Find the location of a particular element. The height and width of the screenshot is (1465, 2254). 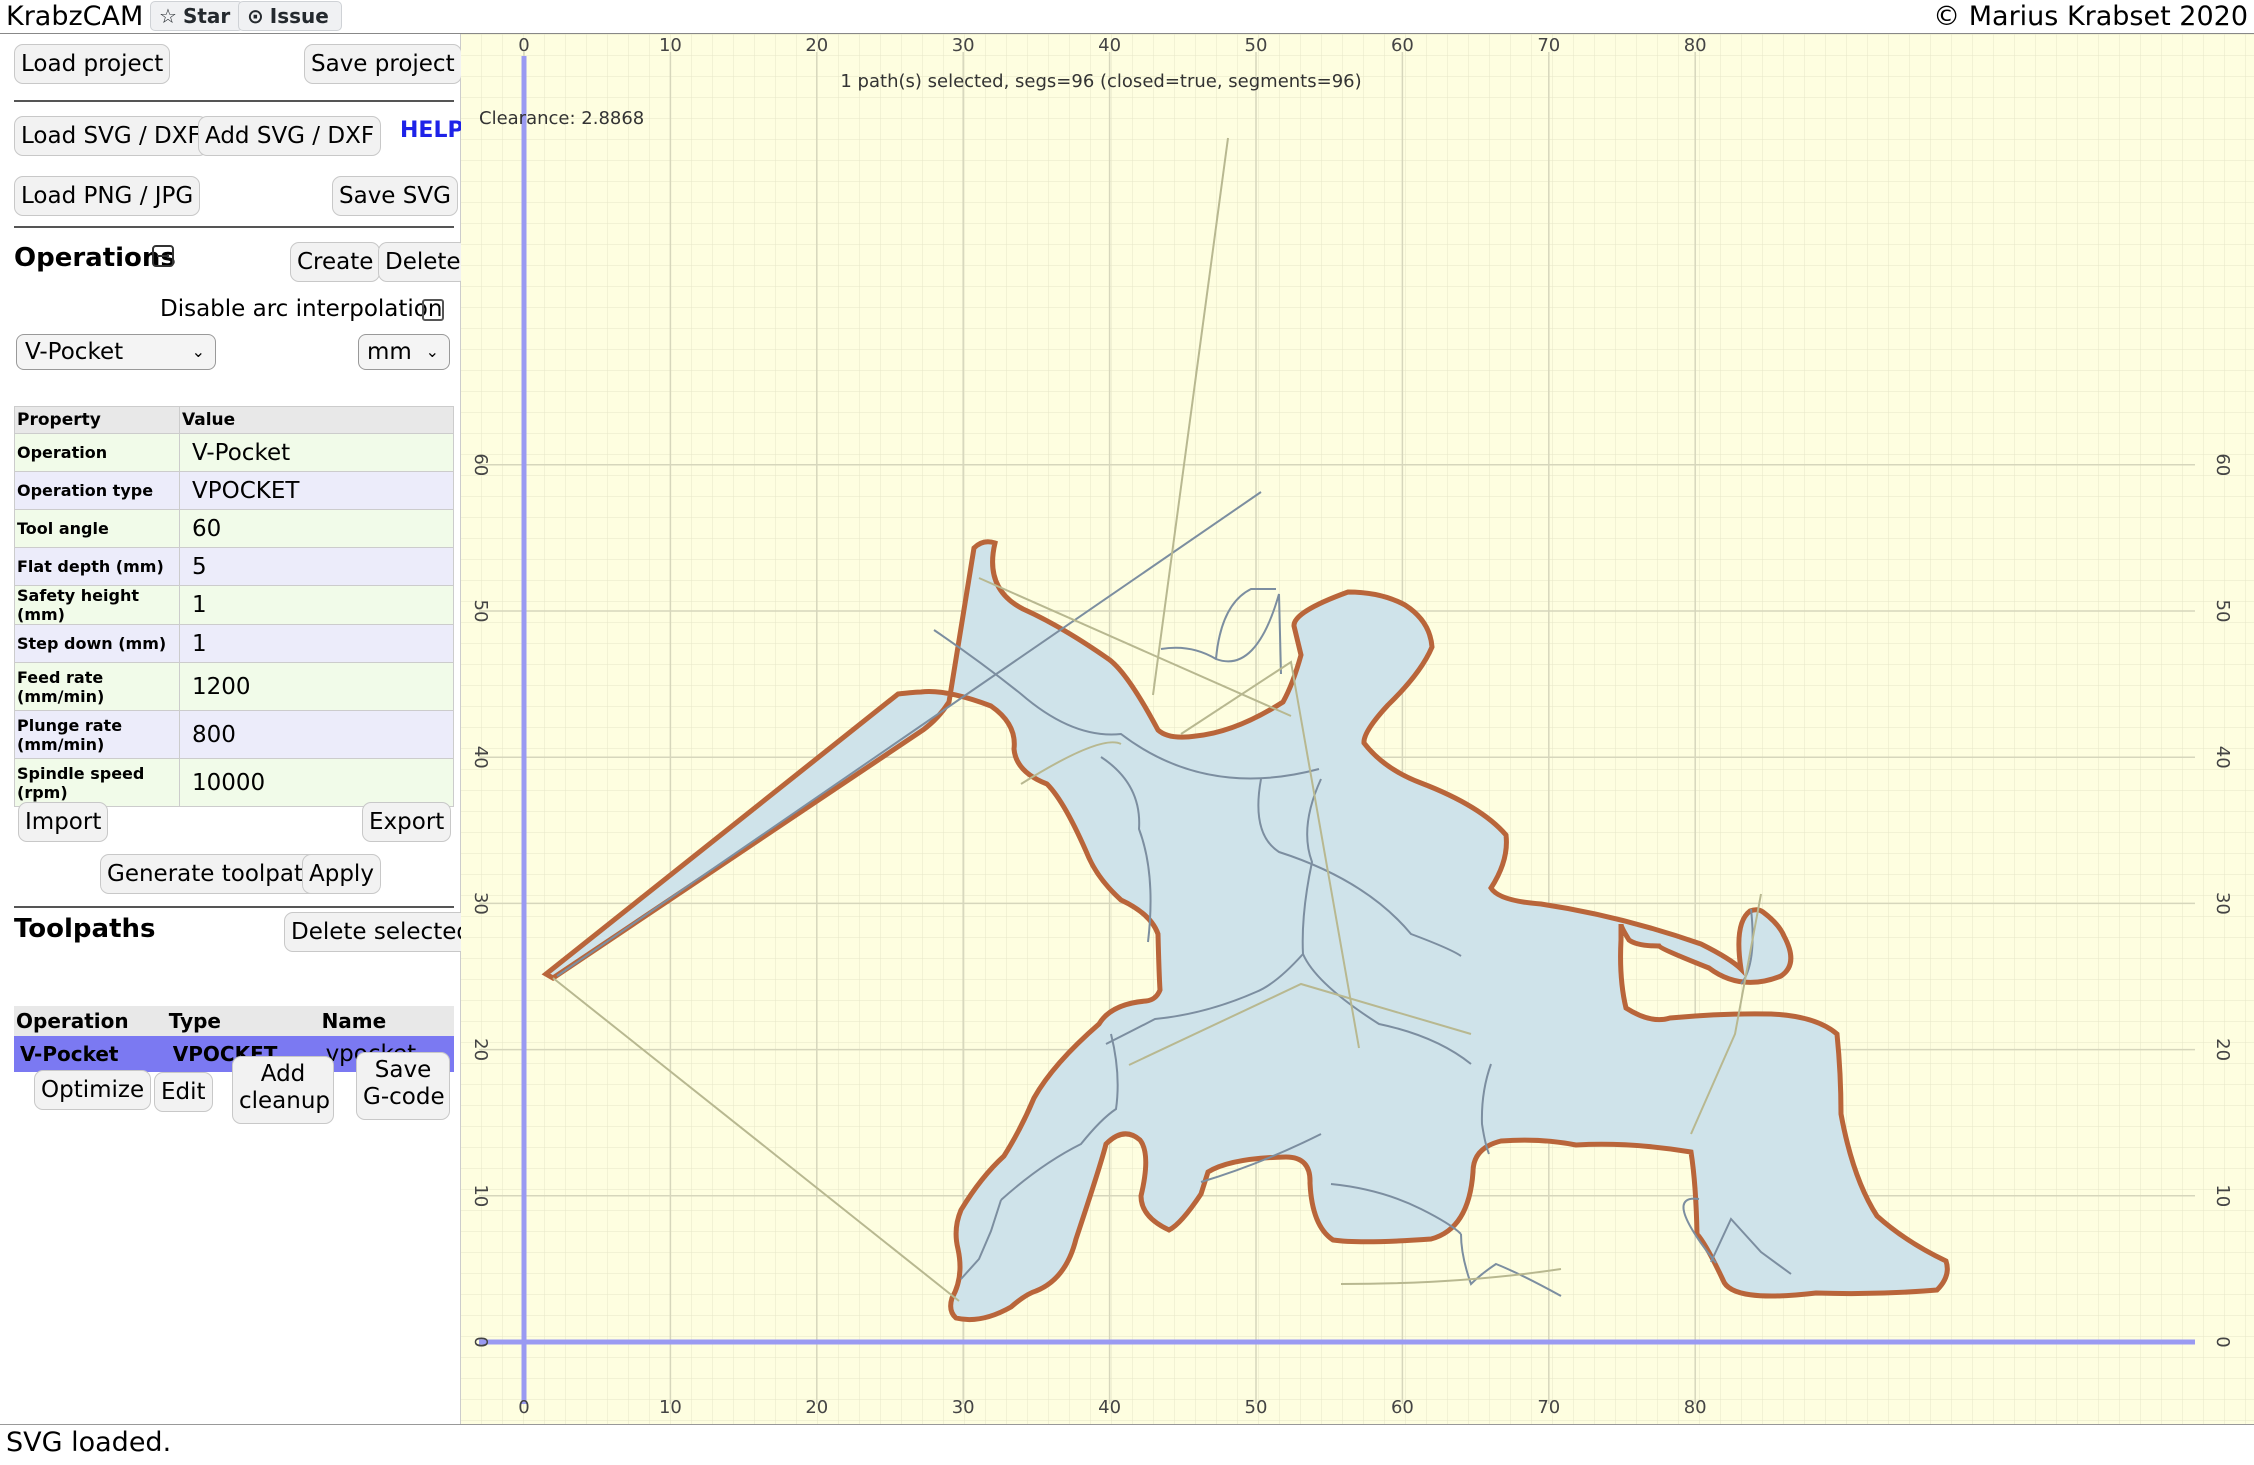

property-row: Step down (mm) 1 is located at coordinates (234, 643).